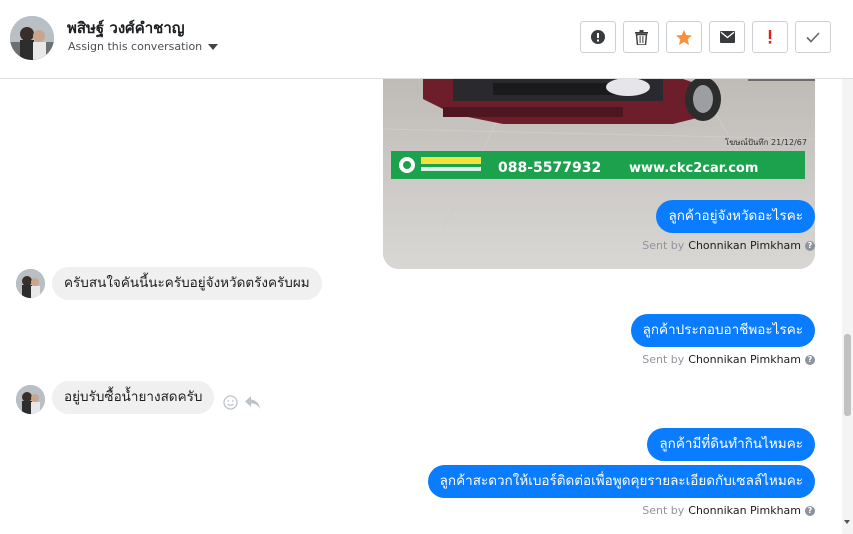 This screenshot has height=534, width=853. What do you see at coordinates (135, 46) in the screenshot?
I see `assign-label: Assign this conversation` at bounding box center [135, 46].